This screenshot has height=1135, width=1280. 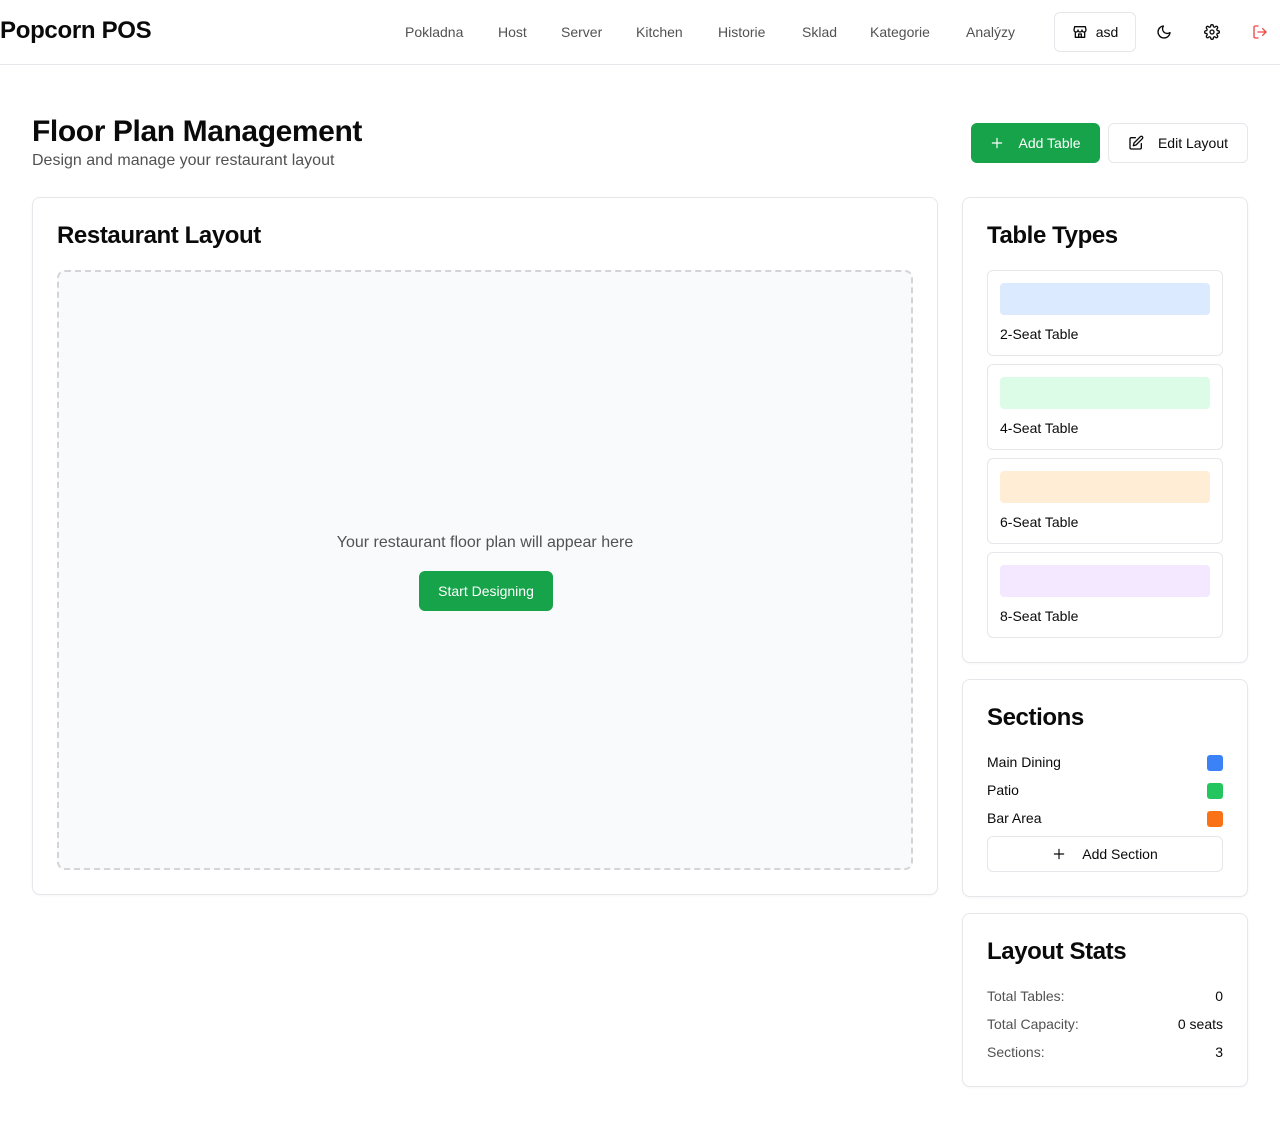 What do you see at coordinates (1035, 717) in the screenshot?
I see `sections-title: Sections` at bounding box center [1035, 717].